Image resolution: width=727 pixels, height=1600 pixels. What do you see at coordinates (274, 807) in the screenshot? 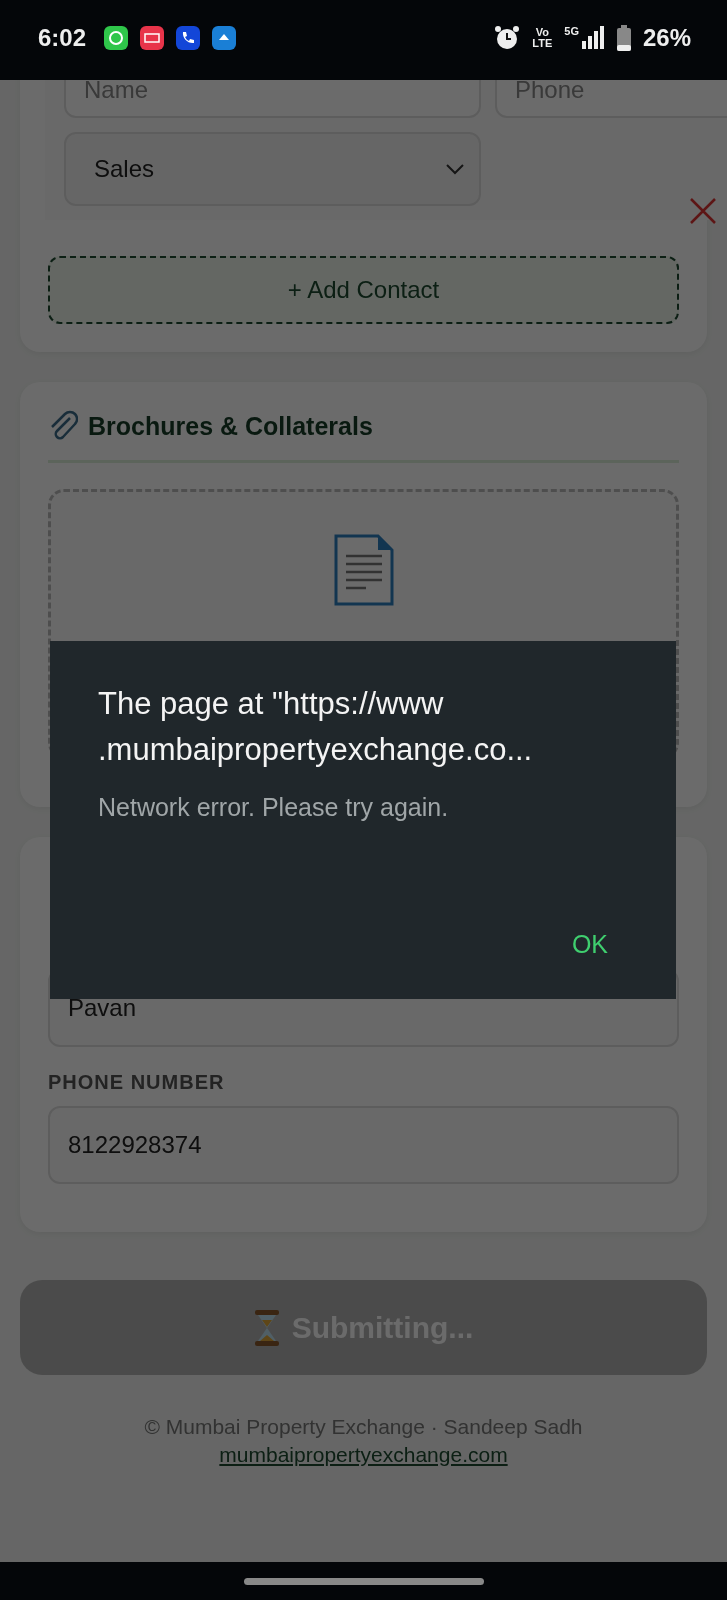
I see `dialog-message: Network error. Please try again.` at bounding box center [274, 807].